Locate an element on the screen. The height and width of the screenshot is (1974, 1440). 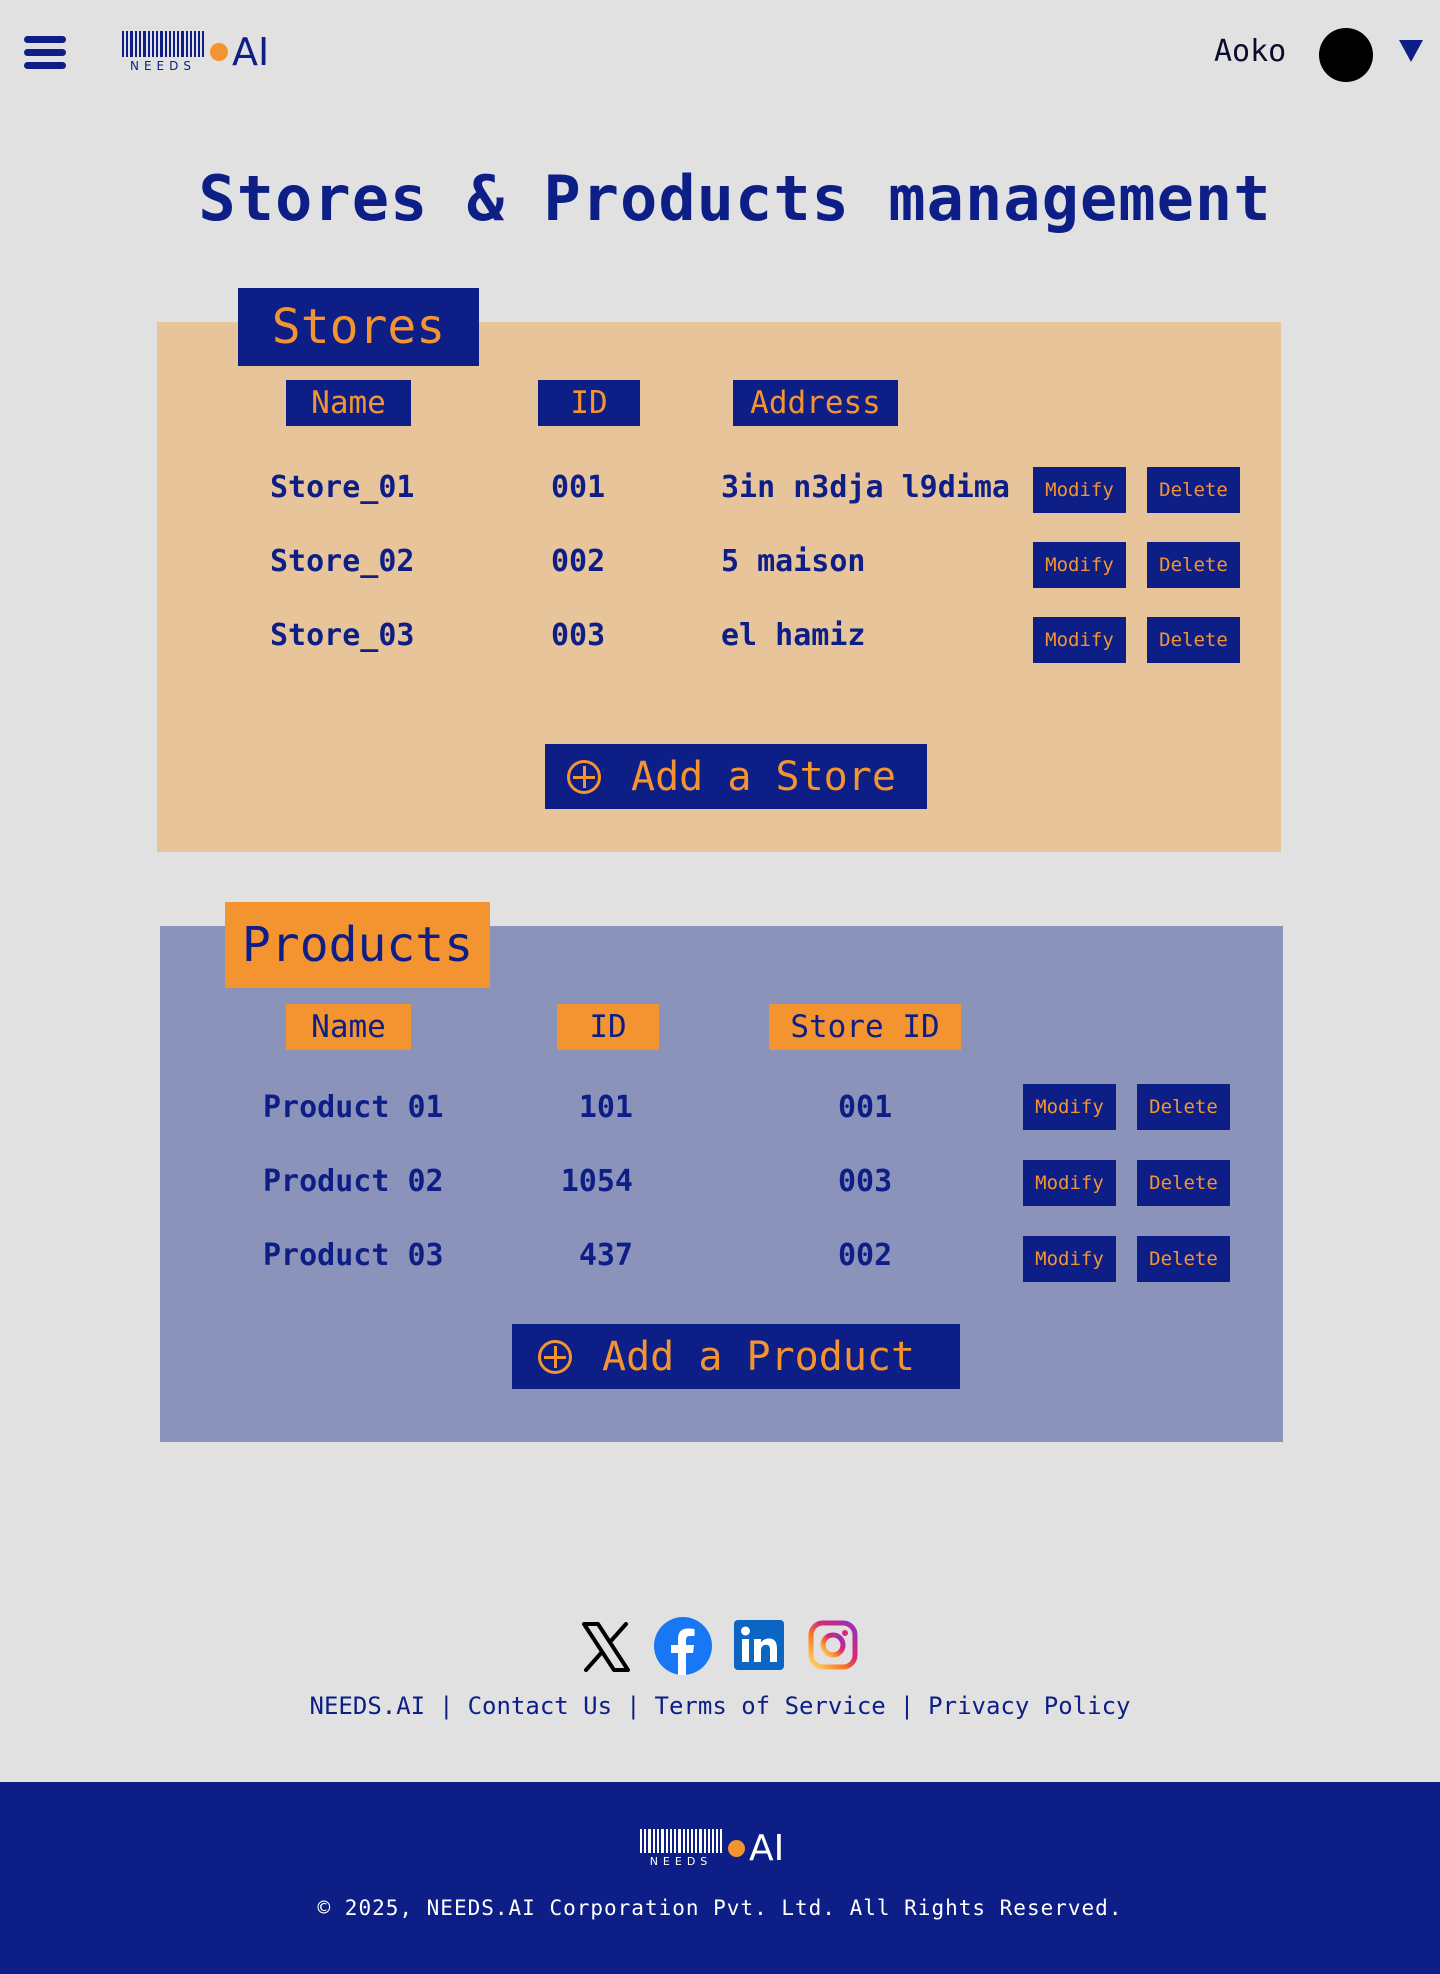
facebook-icon is located at coordinates (683, 1646).